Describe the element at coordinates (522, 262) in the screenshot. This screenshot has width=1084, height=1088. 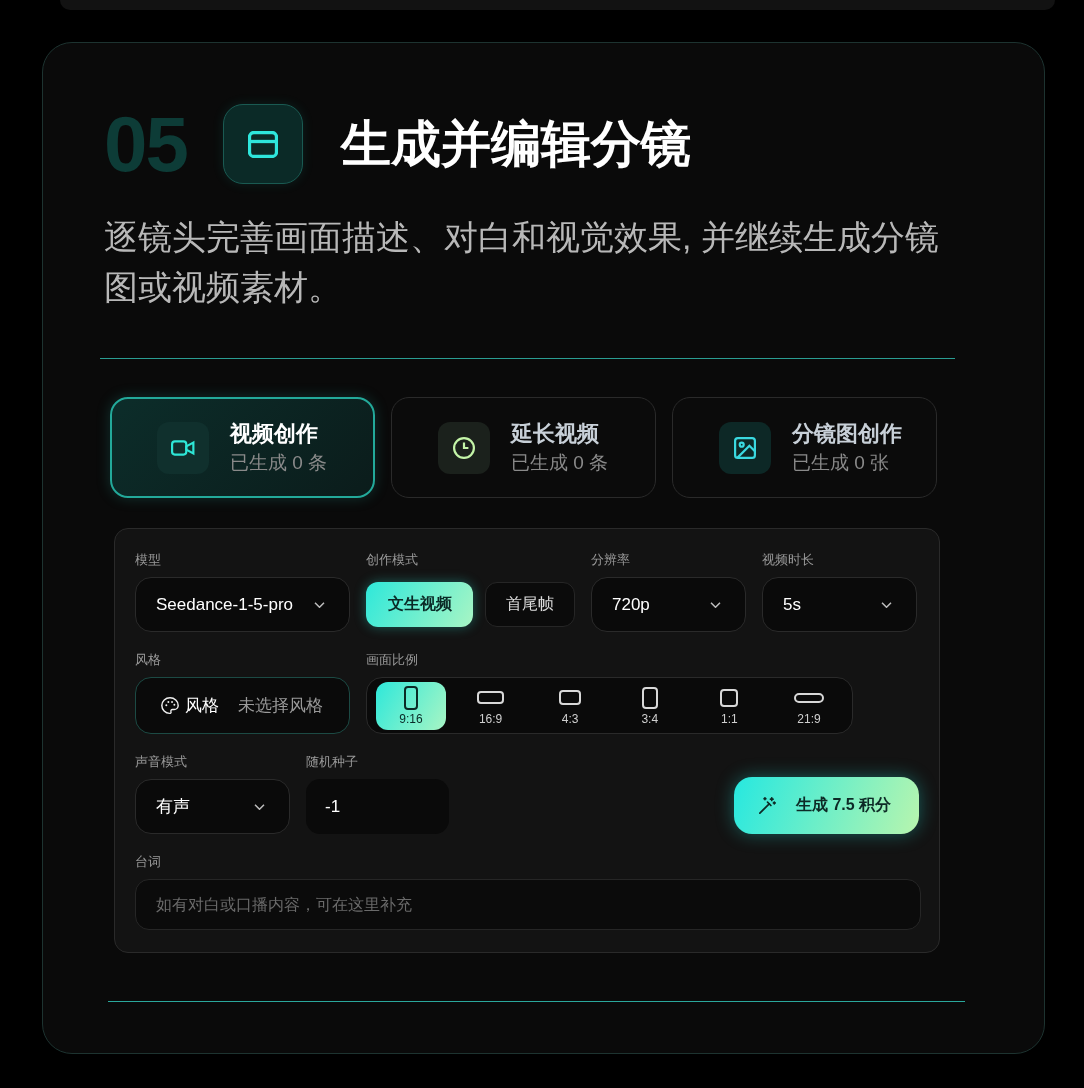
I see `section-description: 逐镜头完善画面描述、对白和视觉效果, 并继续生成分镜图或视频素材。` at that location.